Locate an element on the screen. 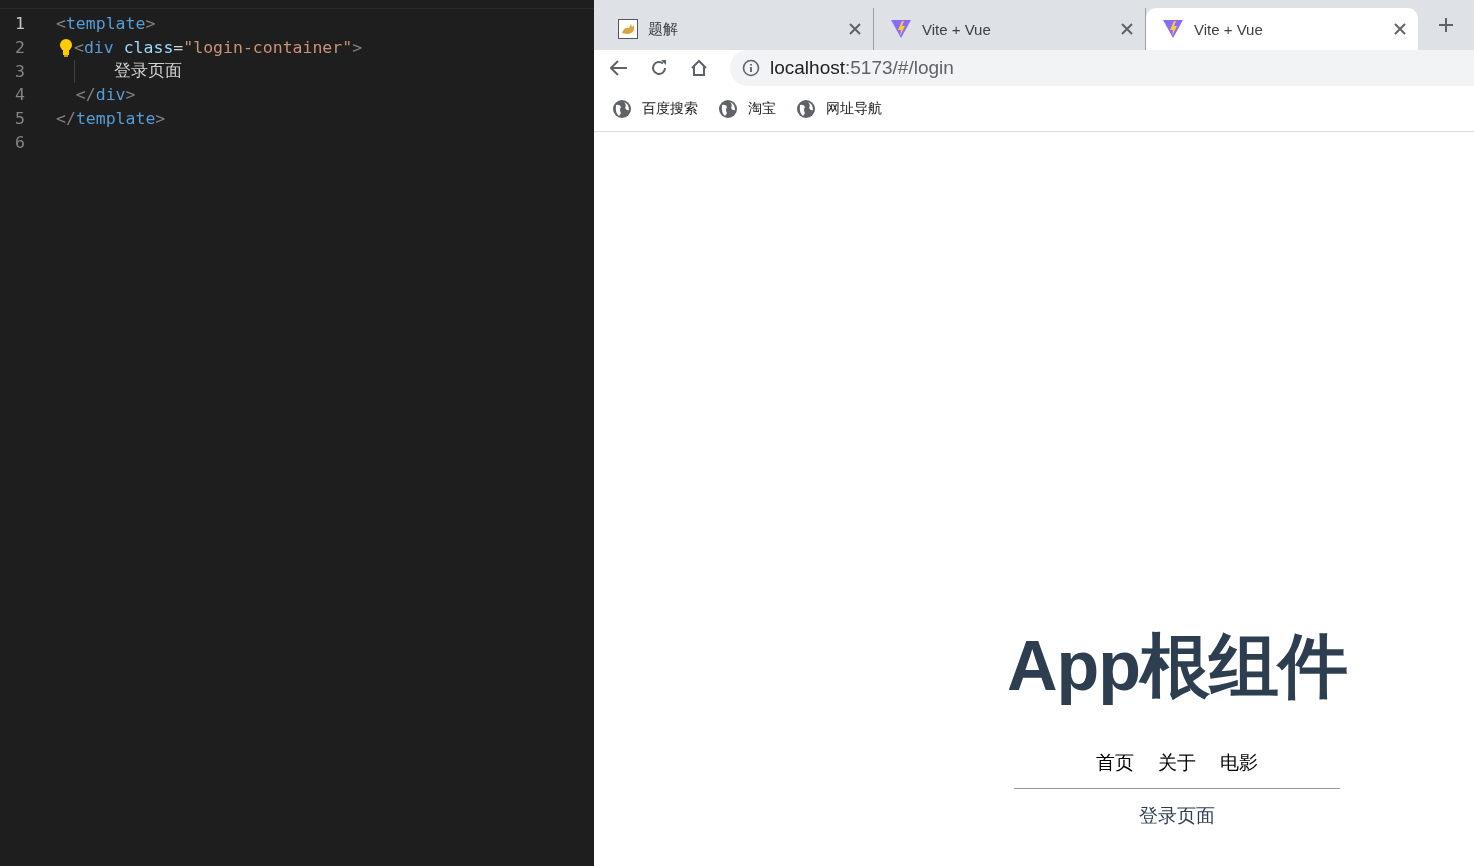  bookmark-link: 淘宝 is located at coordinates (747, 108).